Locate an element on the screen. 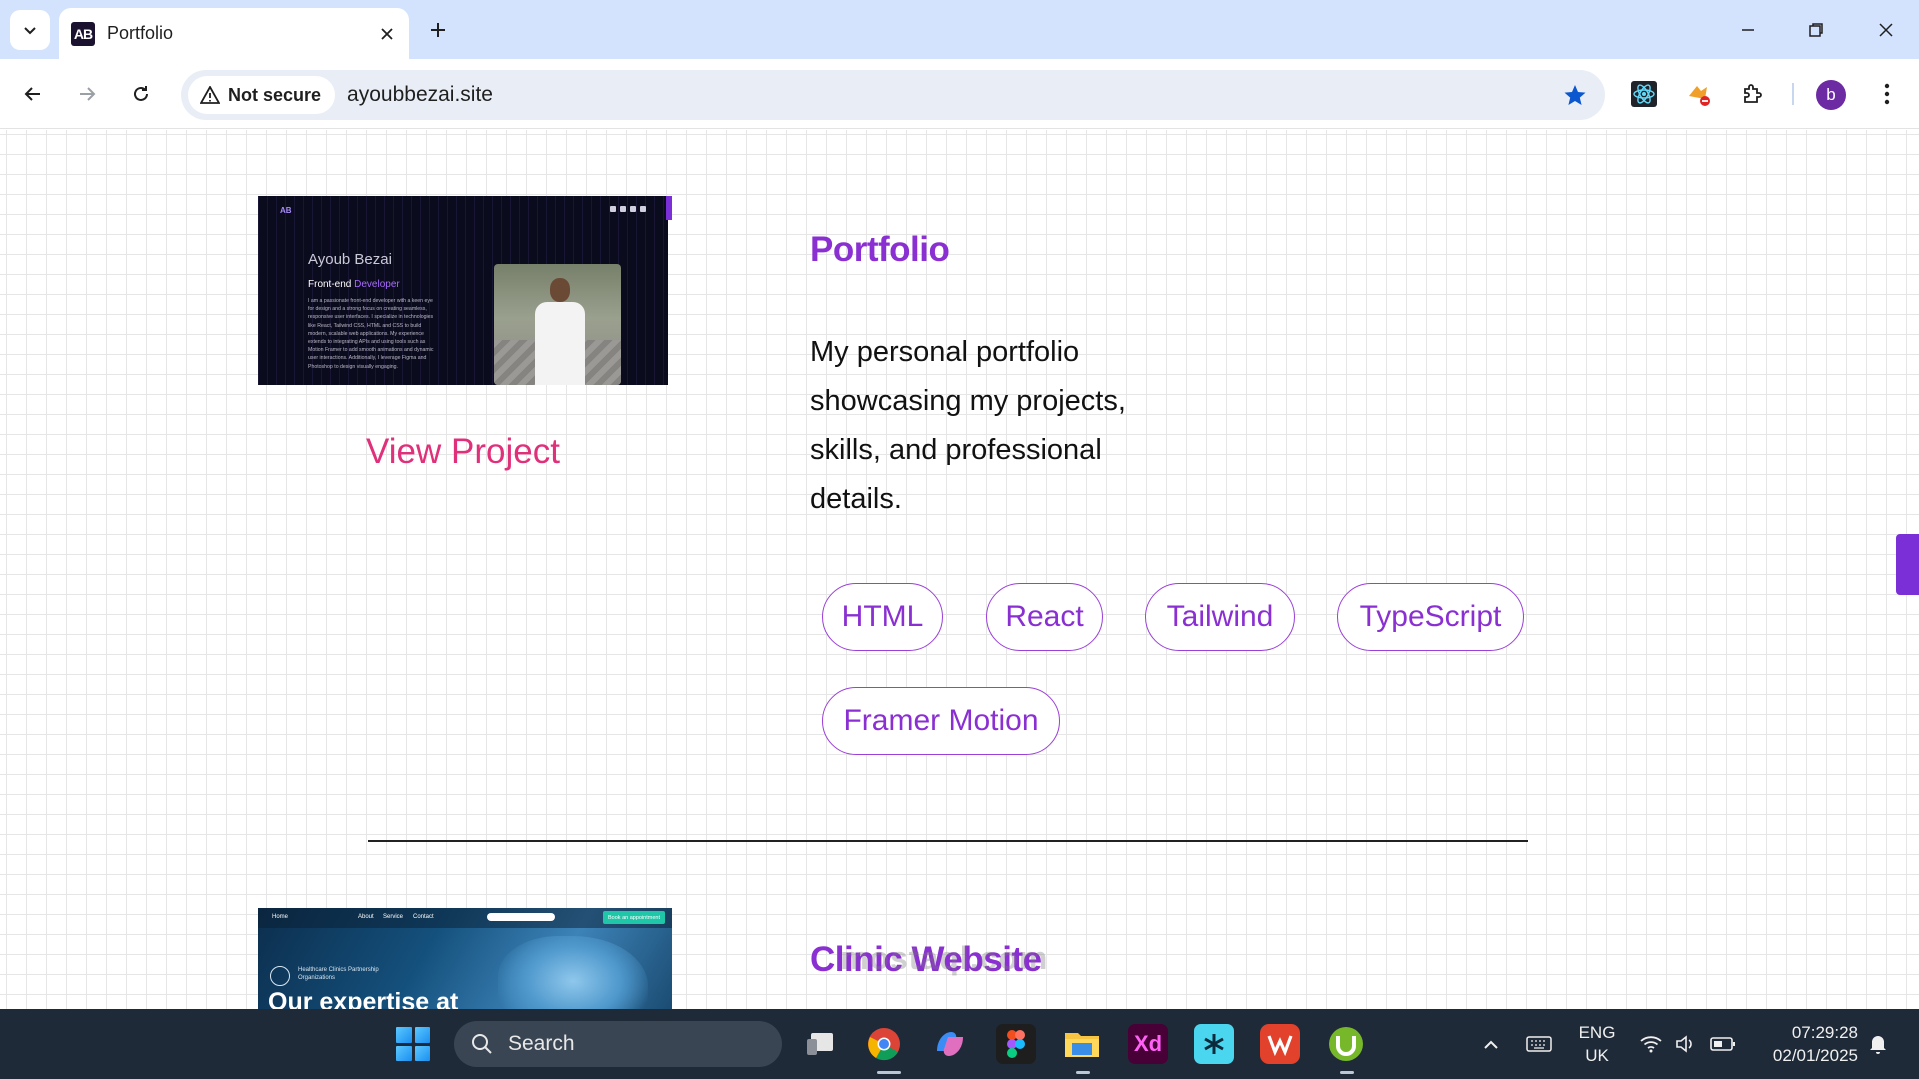 The image size is (1919, 1079). profile-avatar: b is located at coordinates (1831, 95).